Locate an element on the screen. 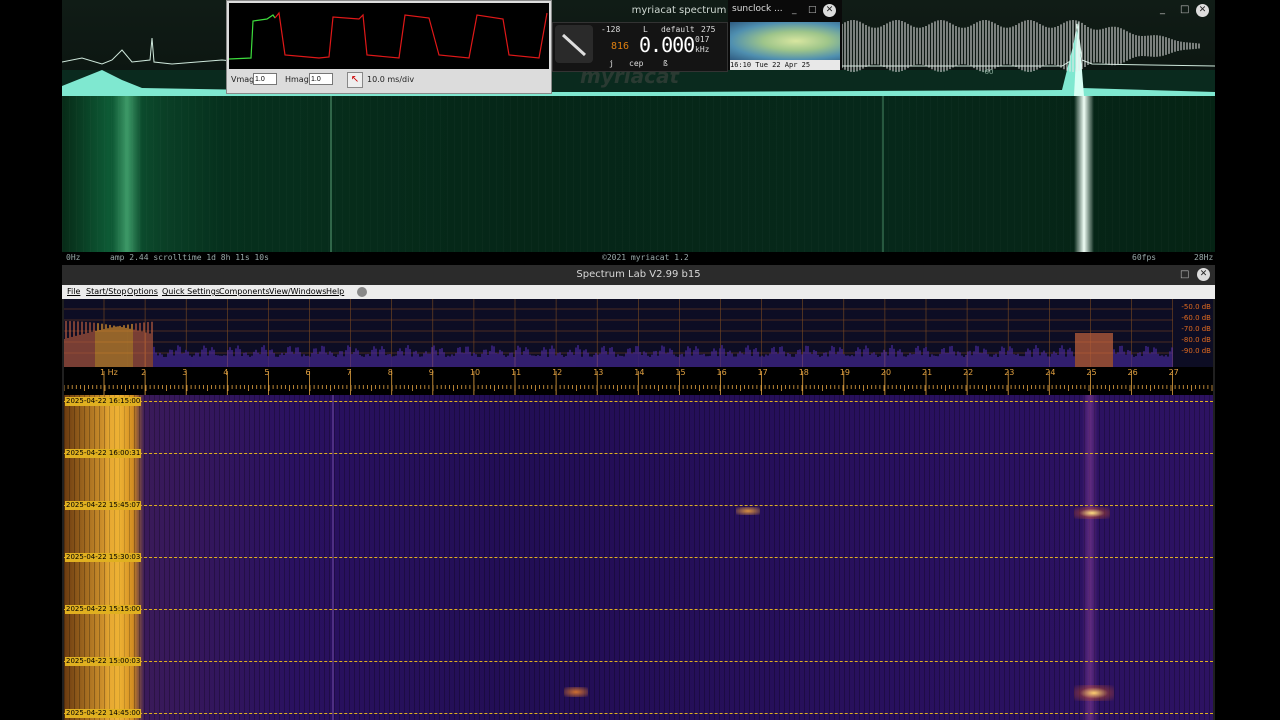  timestamp-label: 2025-04-22 14:45:00 is located at coordinates (103, 713).